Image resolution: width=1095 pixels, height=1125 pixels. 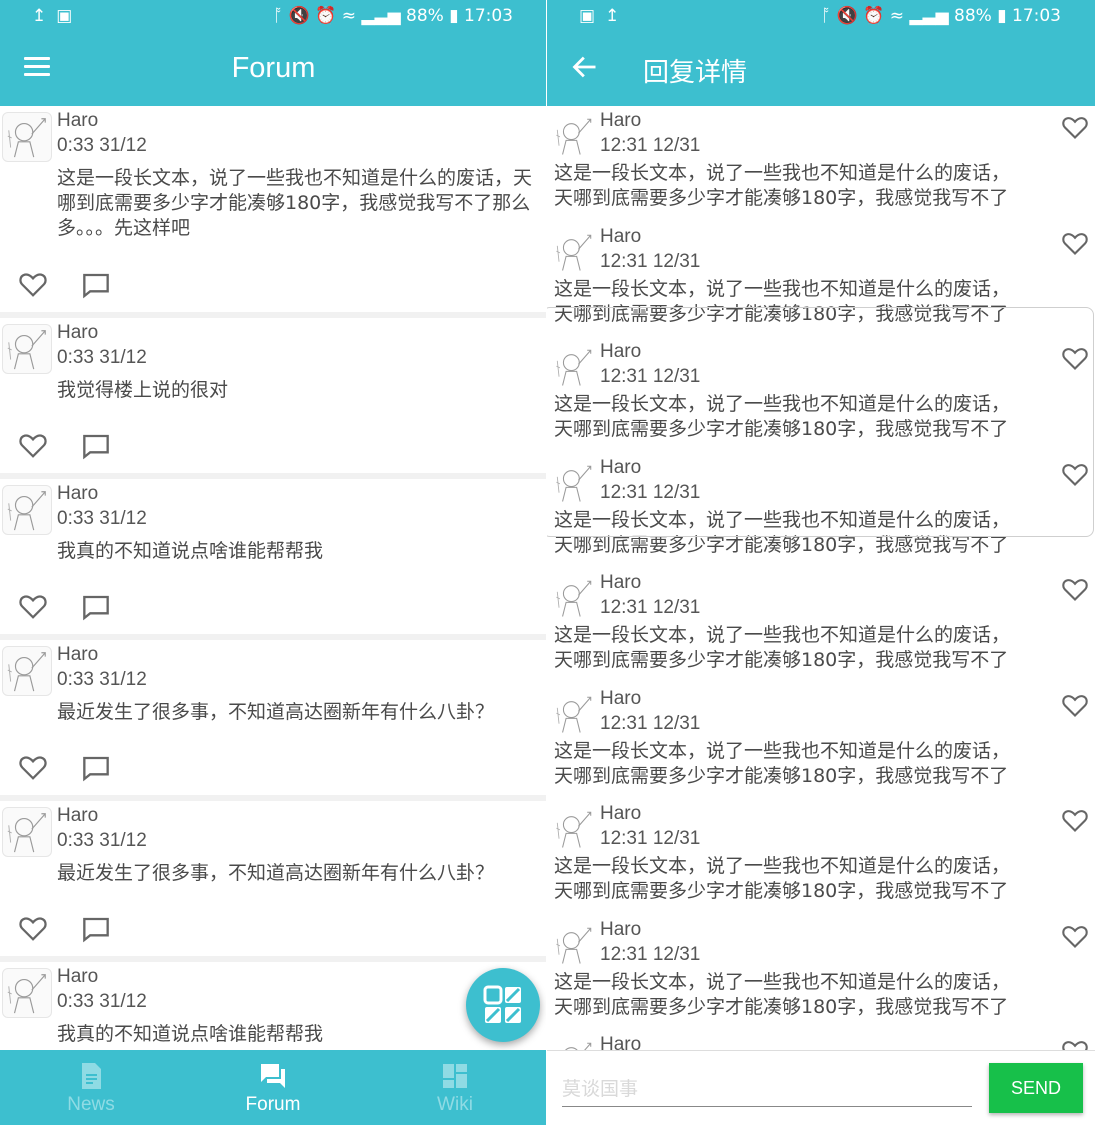 What do you see at coordinates (273, 395) in the screenshot?
I see `post-card: Haro 0:33 31/12 我觉得楼上说的很对` at bounding box center [273, 395].